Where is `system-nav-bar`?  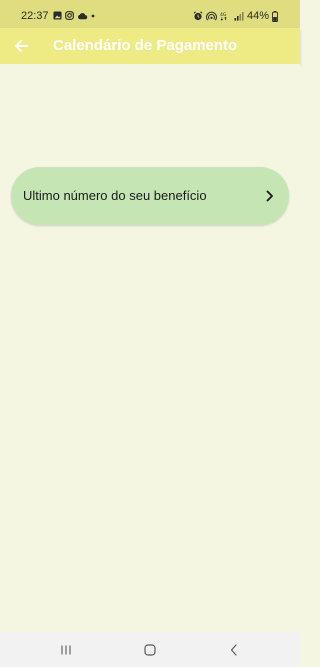 system-nav-bar is located at coordinates (150, 649).